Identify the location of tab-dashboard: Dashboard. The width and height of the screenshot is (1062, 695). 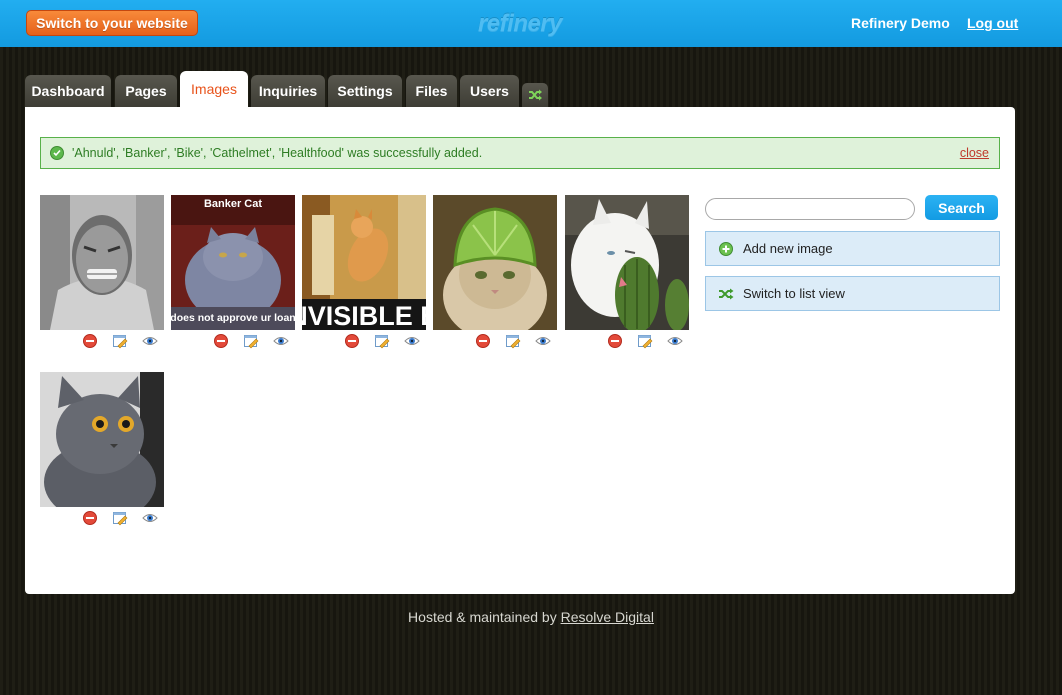
(68, 91).